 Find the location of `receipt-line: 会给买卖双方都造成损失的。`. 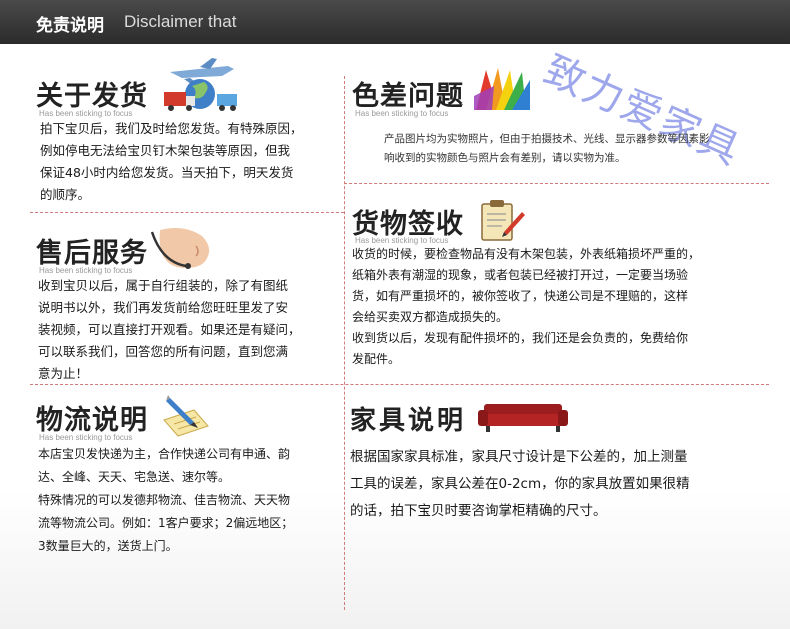

receipt-line: 会给买卖双方都造成损失的。 is located at coordinates (430, 317).